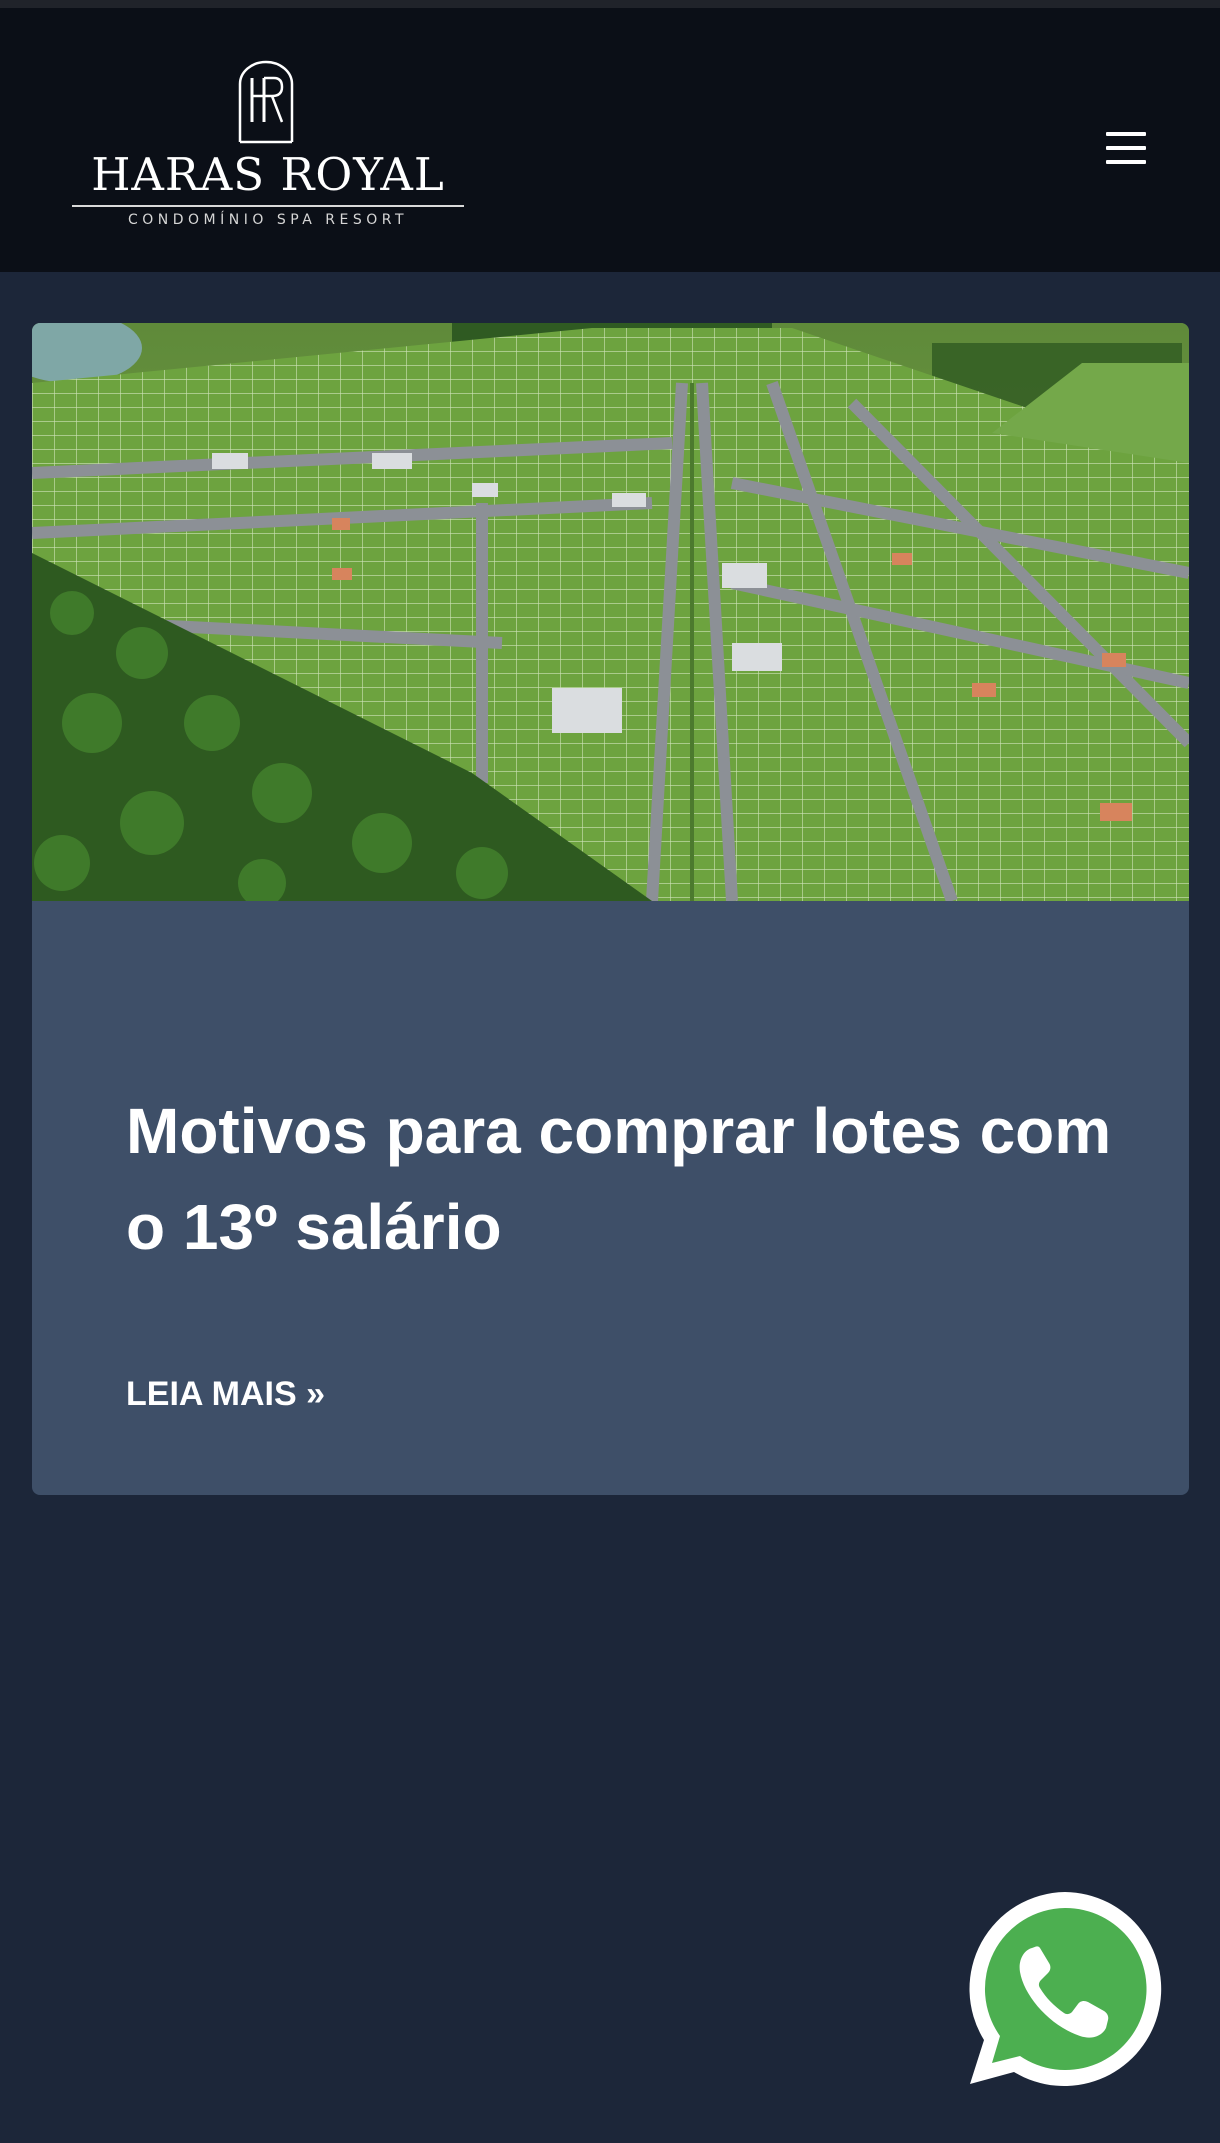  What do you see at coordinates (266, 102) in the screenshot?
I see `hr-monogram-logo` at bounding box center [266, 102].